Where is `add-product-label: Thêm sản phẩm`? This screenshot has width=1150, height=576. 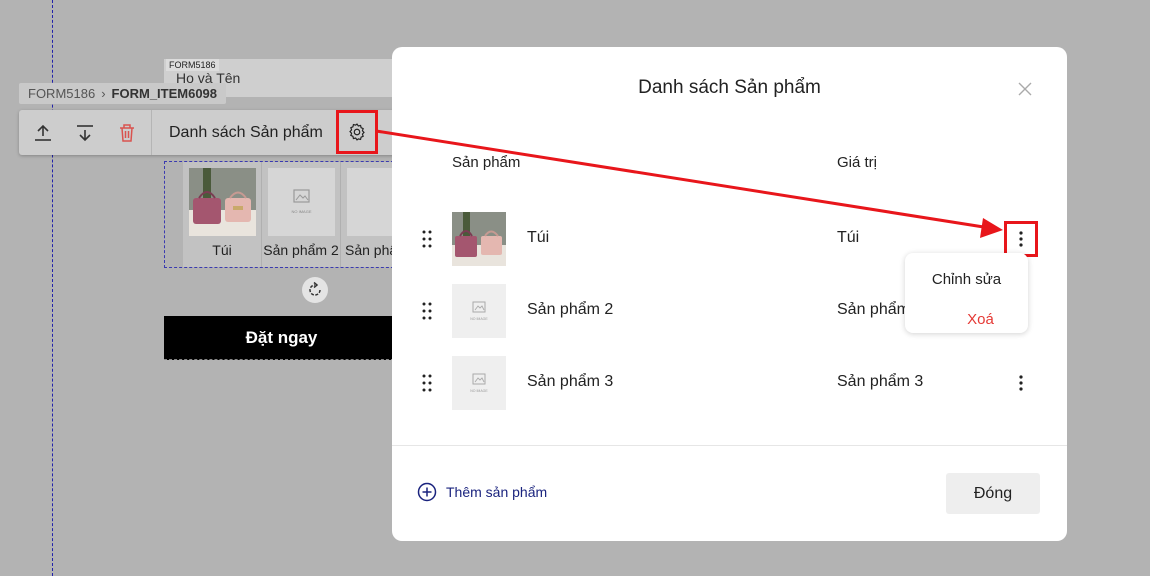 add-product-label: Thêm sản phẩm is located at coordinates (497, 492).